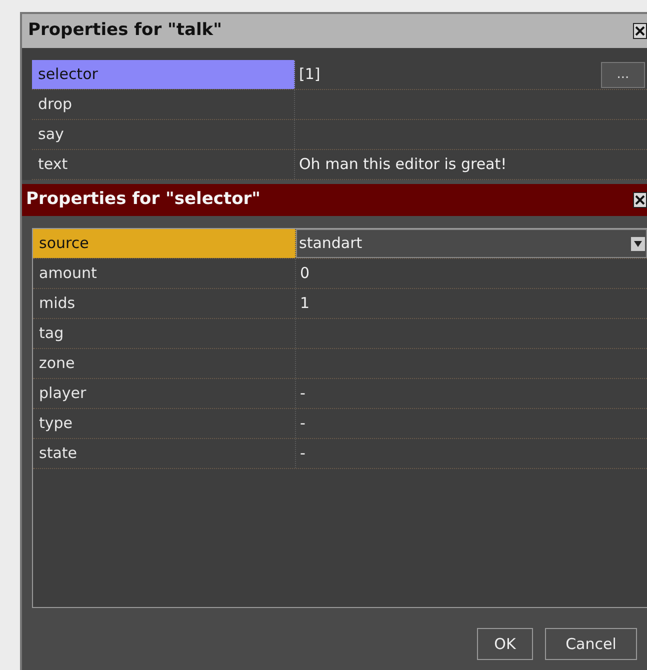  What do you see at coordinates (591, 644) in the screenshot?
I see `dialog-button: Cancel` at bounding box center [591, 644].